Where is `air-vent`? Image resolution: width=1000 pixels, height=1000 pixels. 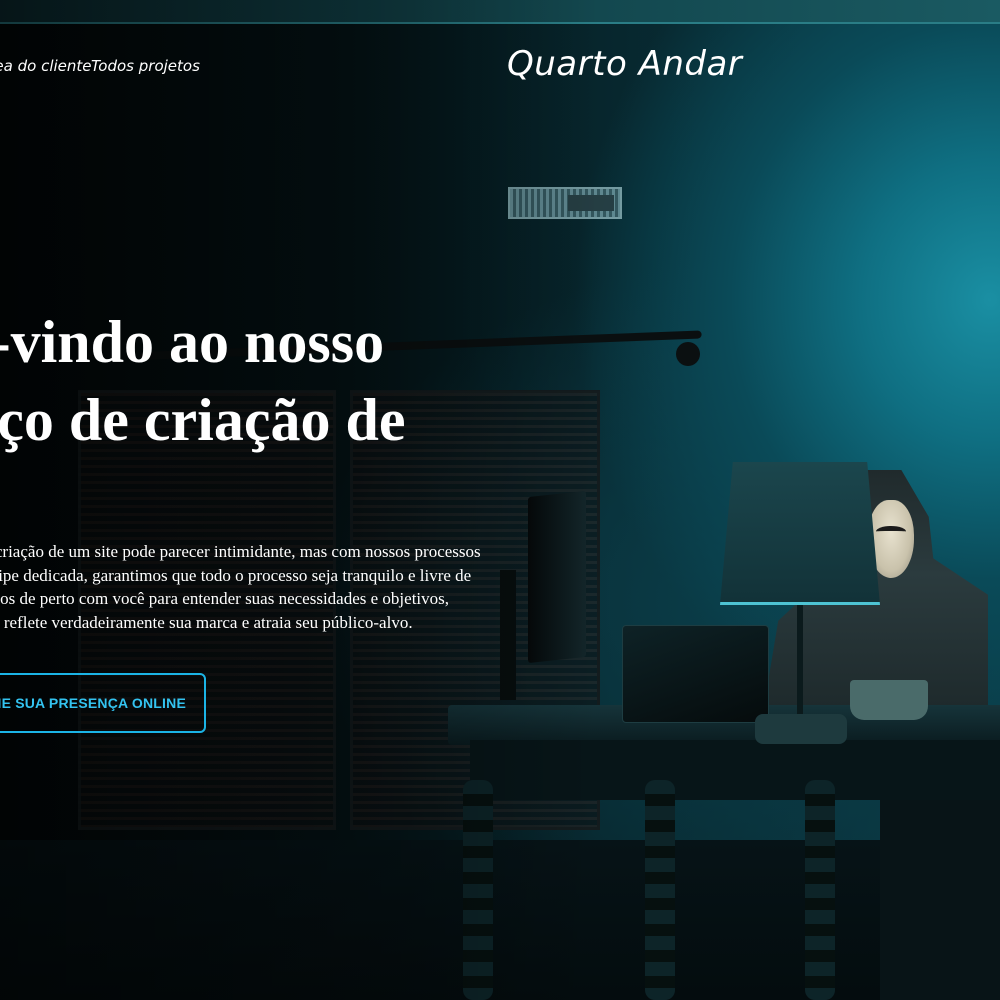
air-vent is located at coordinates (565, 203).